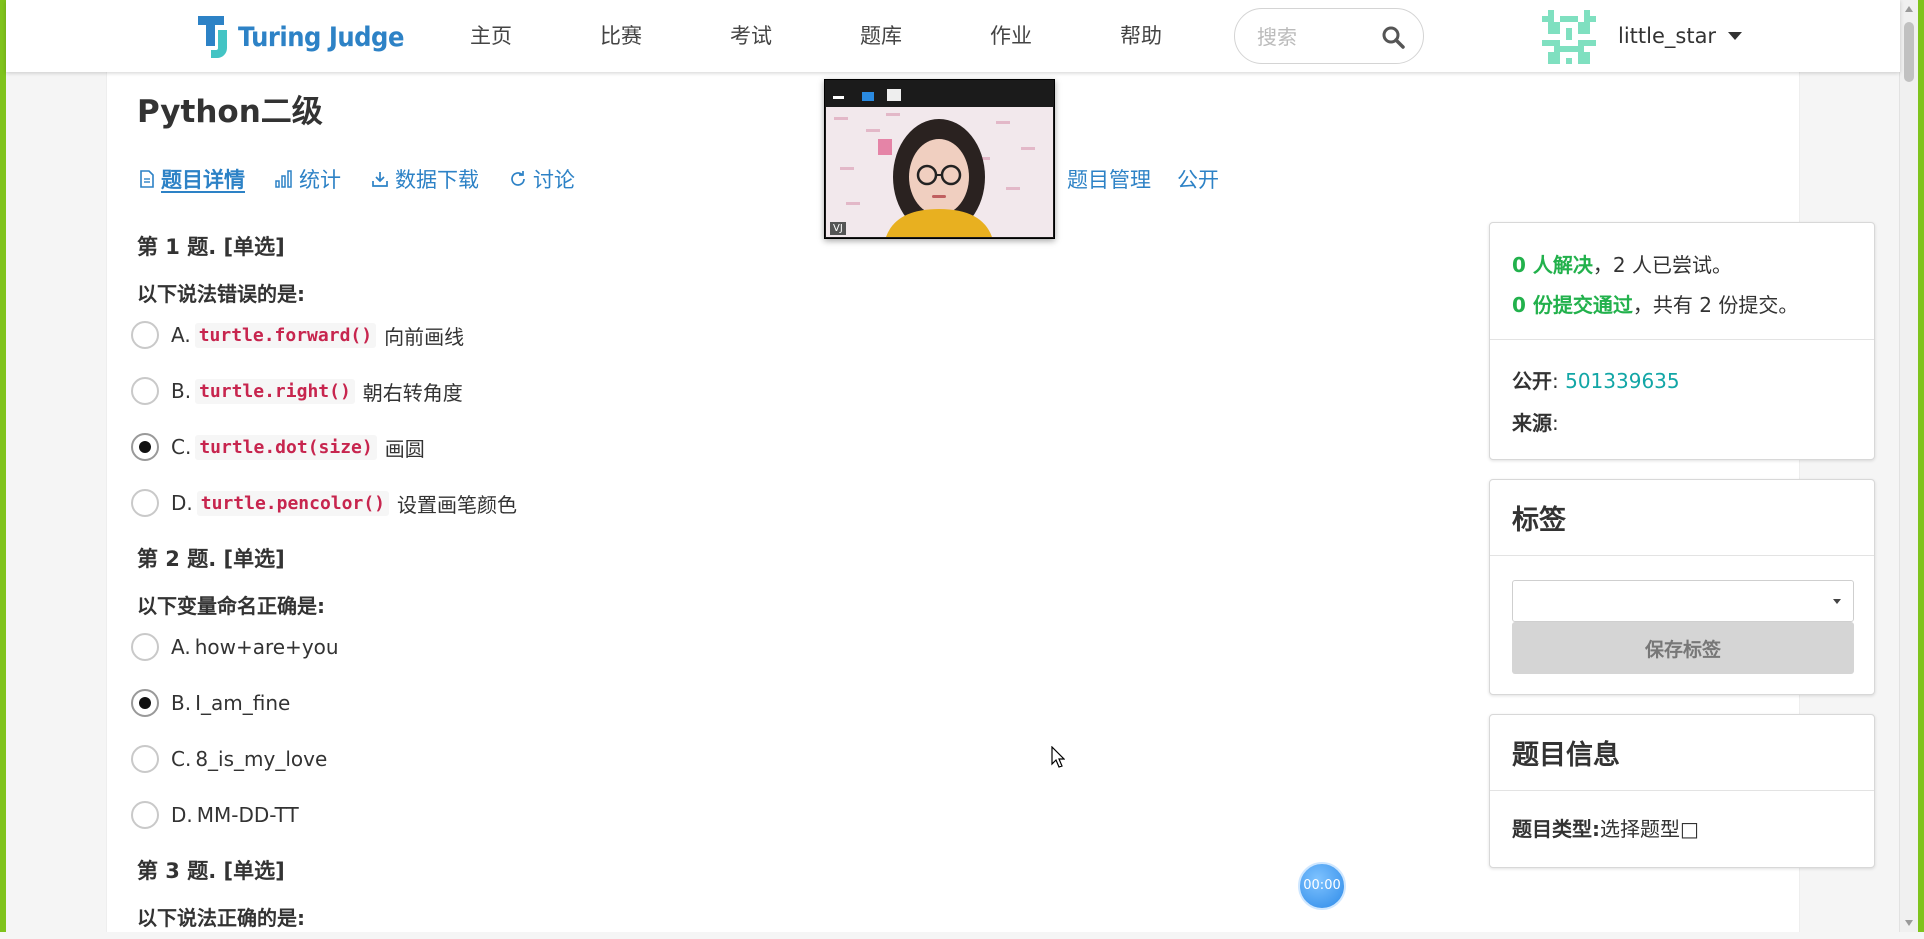 The image size is (1924, 939). What do you see at coordinates (292, 503) in the screenshot?
I see `option-code: turtle.pencolor()` at bounding box center [292, 503].